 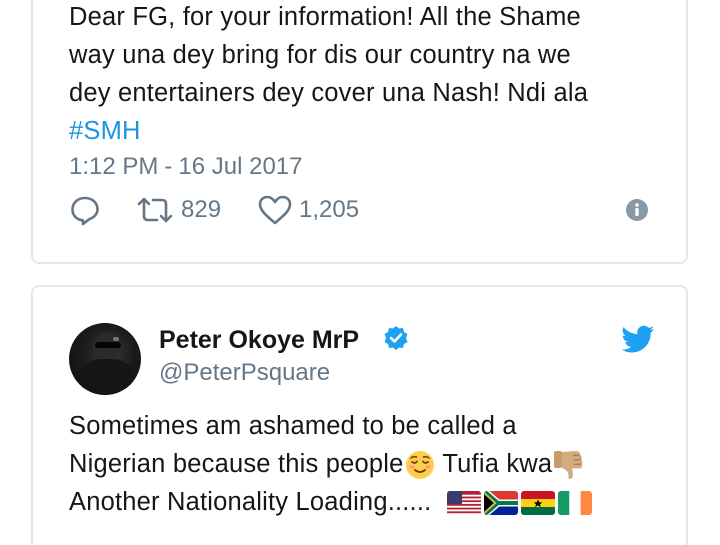 What do you see at coordinates (638, 340) in the screenshot?
I see `twitter-bird-icon` at bounding box center [638, 340].